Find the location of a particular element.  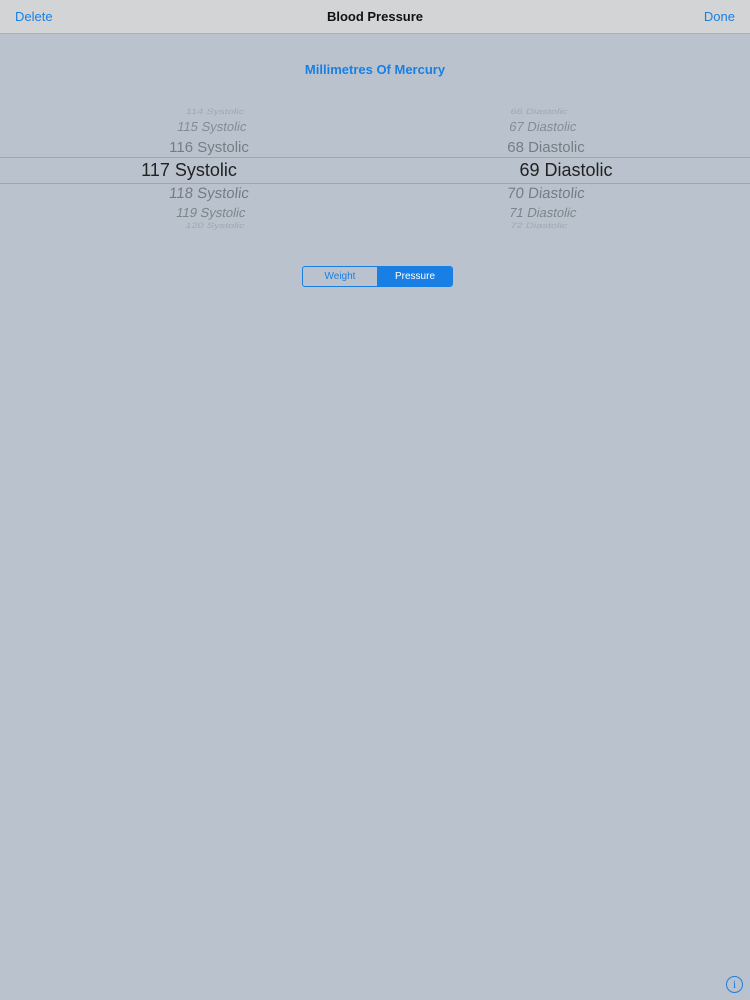

picker-selection-band is located at coordinates (375, 170).